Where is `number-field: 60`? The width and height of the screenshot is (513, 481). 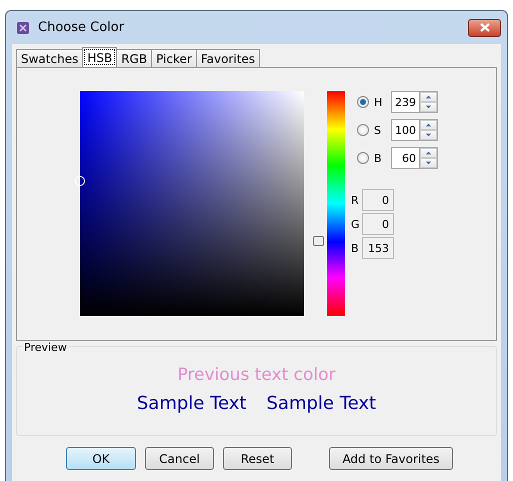
number-field: 60 is located at coordinates (405, 158).